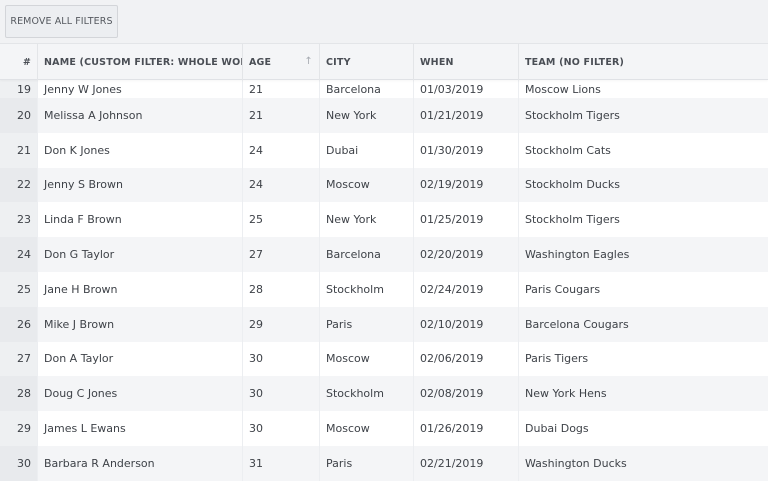 This screenshot has height=481, width=768. What do you see at coordinates (466, 220) in the screenshot?
I see `when-cell: 01/25/2019` at bounding box center [466, 220].